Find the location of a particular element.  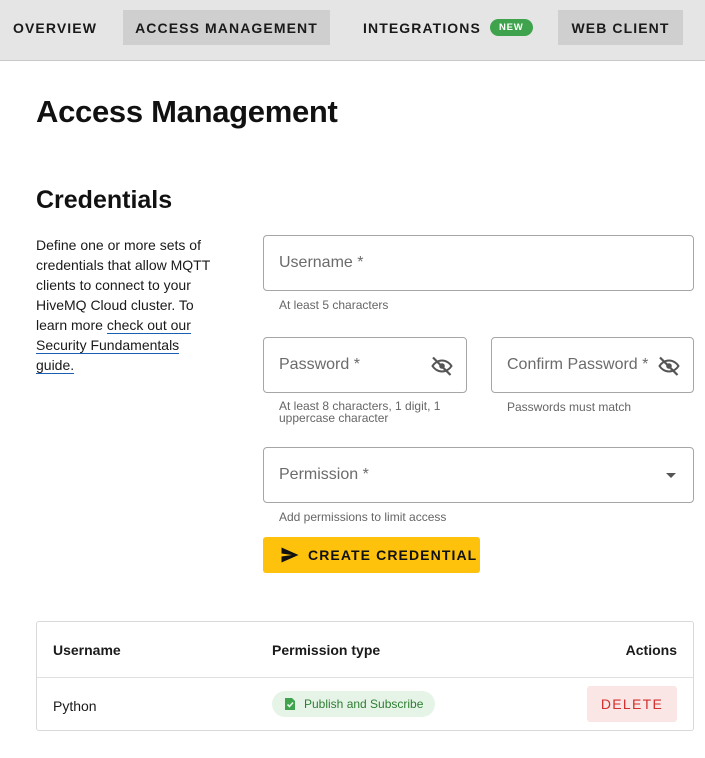

tab-web-client-label: WEB CLIENT is located at coordinates (620, 27).